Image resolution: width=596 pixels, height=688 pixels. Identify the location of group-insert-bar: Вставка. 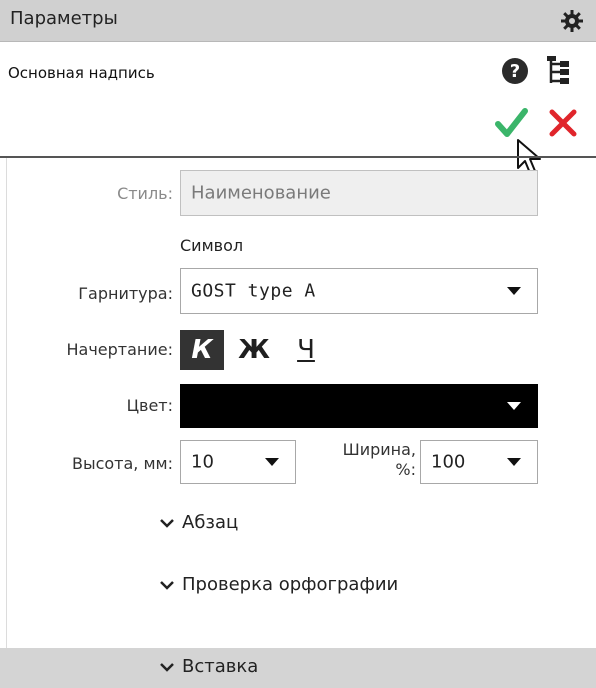
(298, 668).